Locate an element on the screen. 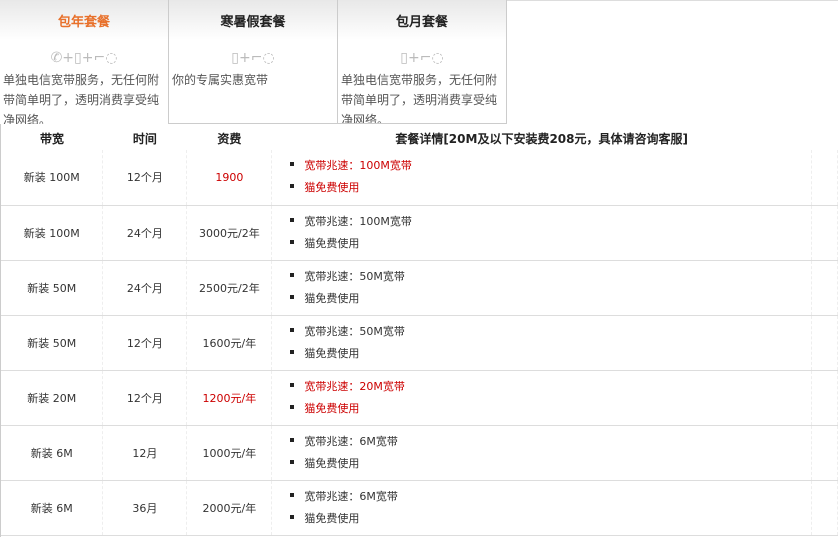  table-row: 新装 50M 12个月 1600元/年 宽带兆速：50M宽带 猫免费使用 is located at coordinates (419, 343).